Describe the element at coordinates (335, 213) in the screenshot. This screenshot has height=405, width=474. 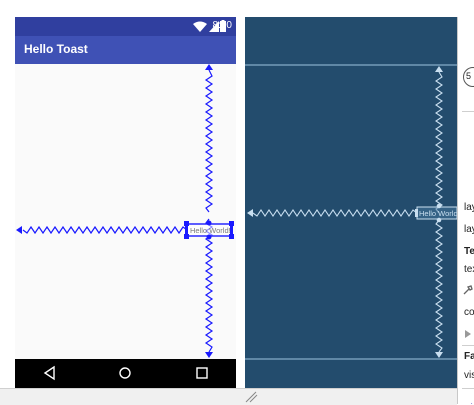
I see `blueprint-left-constraint-spring` at that location.